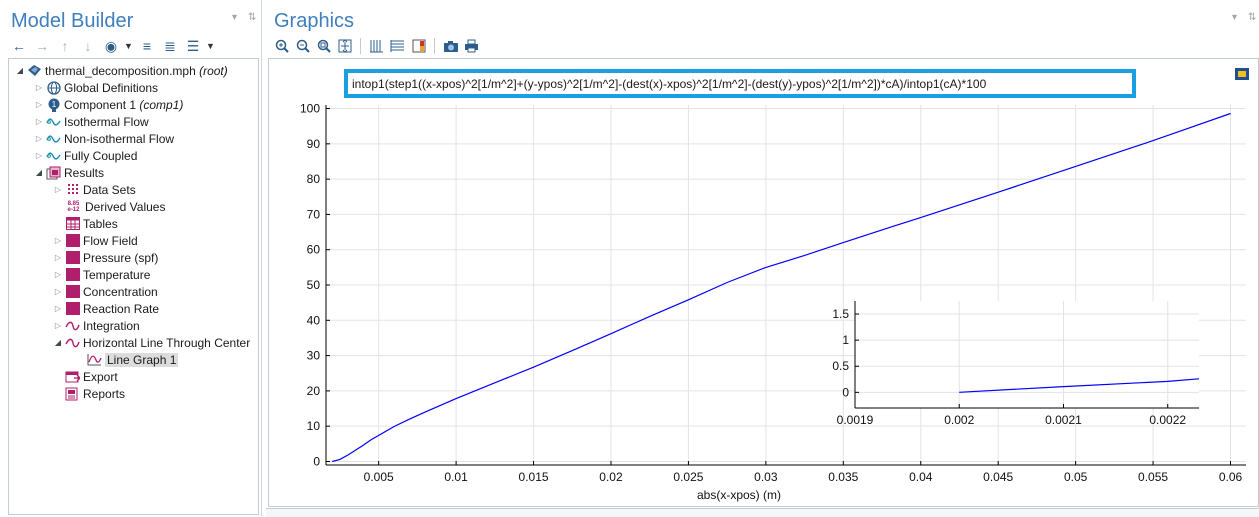 The image size is (1259, 517). What do you see at coordinates (121, 70) in the screenshot?
I see `tree-node-root: ◢ thermal_decomposition.mph (root)` at bounding box center [121, 70].